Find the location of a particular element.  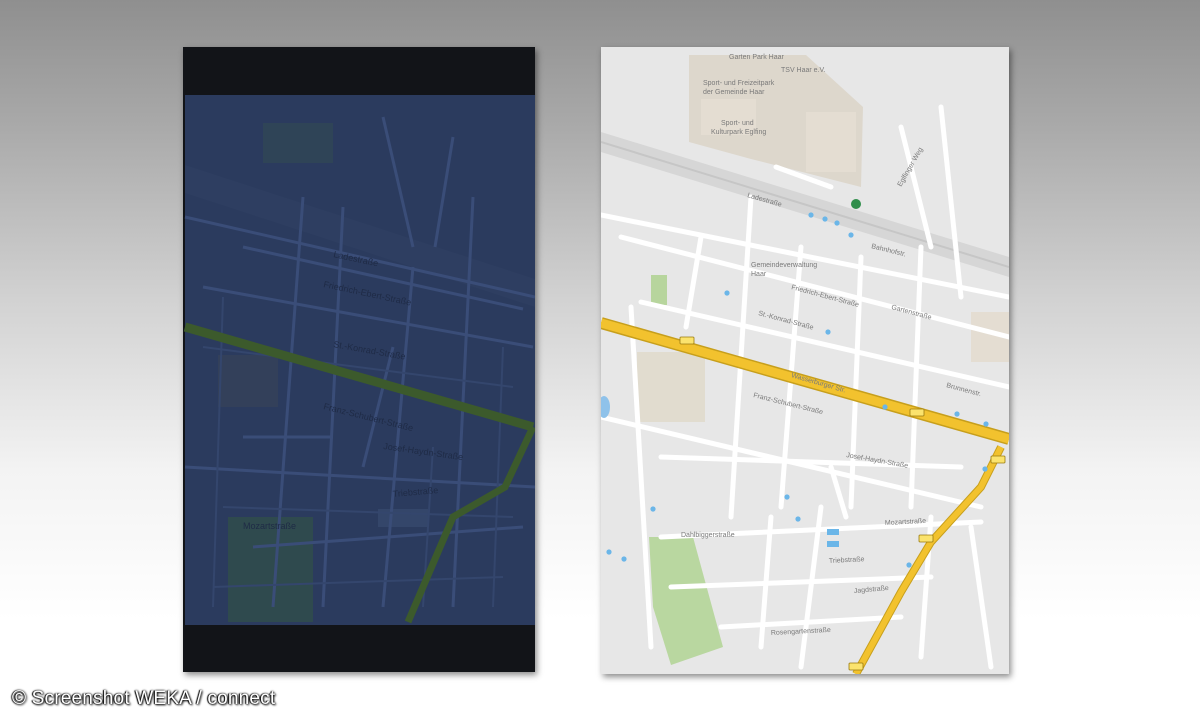

copyright-credit: © Screenshot WEKA / connect is located at coordinates (144, 698).